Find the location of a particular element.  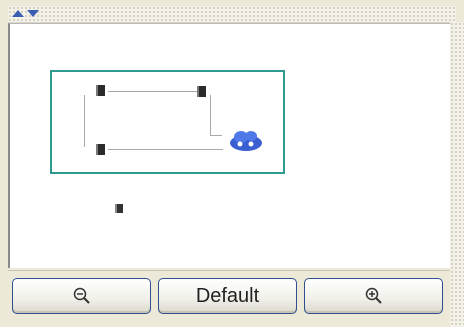

panel-header-bar is located at coordinates (232, 14).